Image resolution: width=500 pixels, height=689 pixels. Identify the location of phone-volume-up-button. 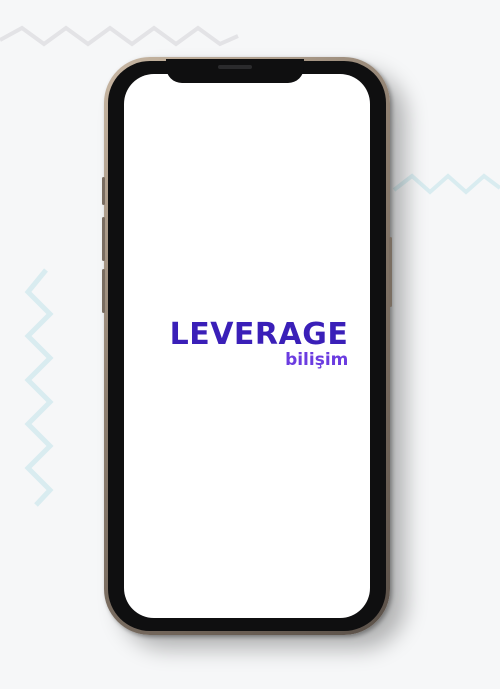
(103, 239).